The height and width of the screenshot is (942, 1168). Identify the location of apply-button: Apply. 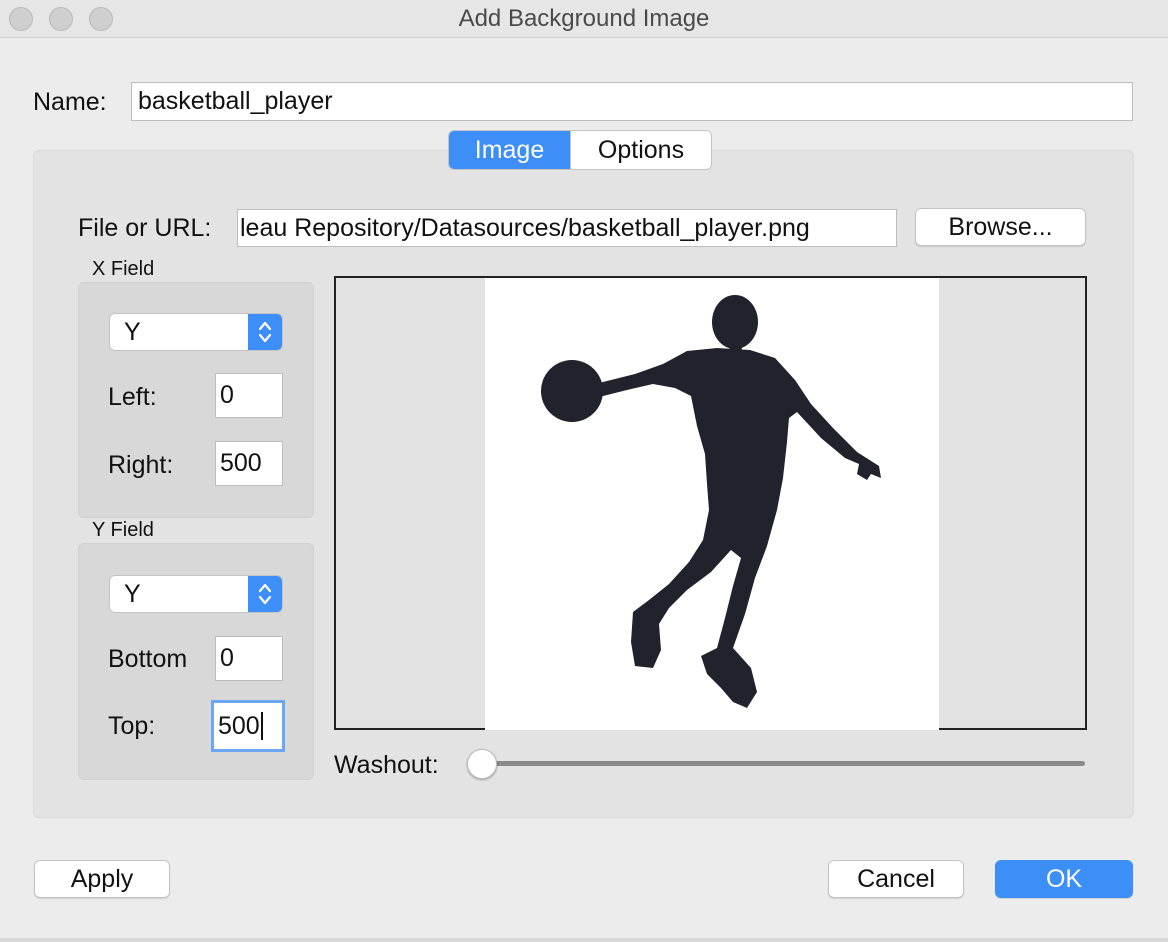
(102, 879).